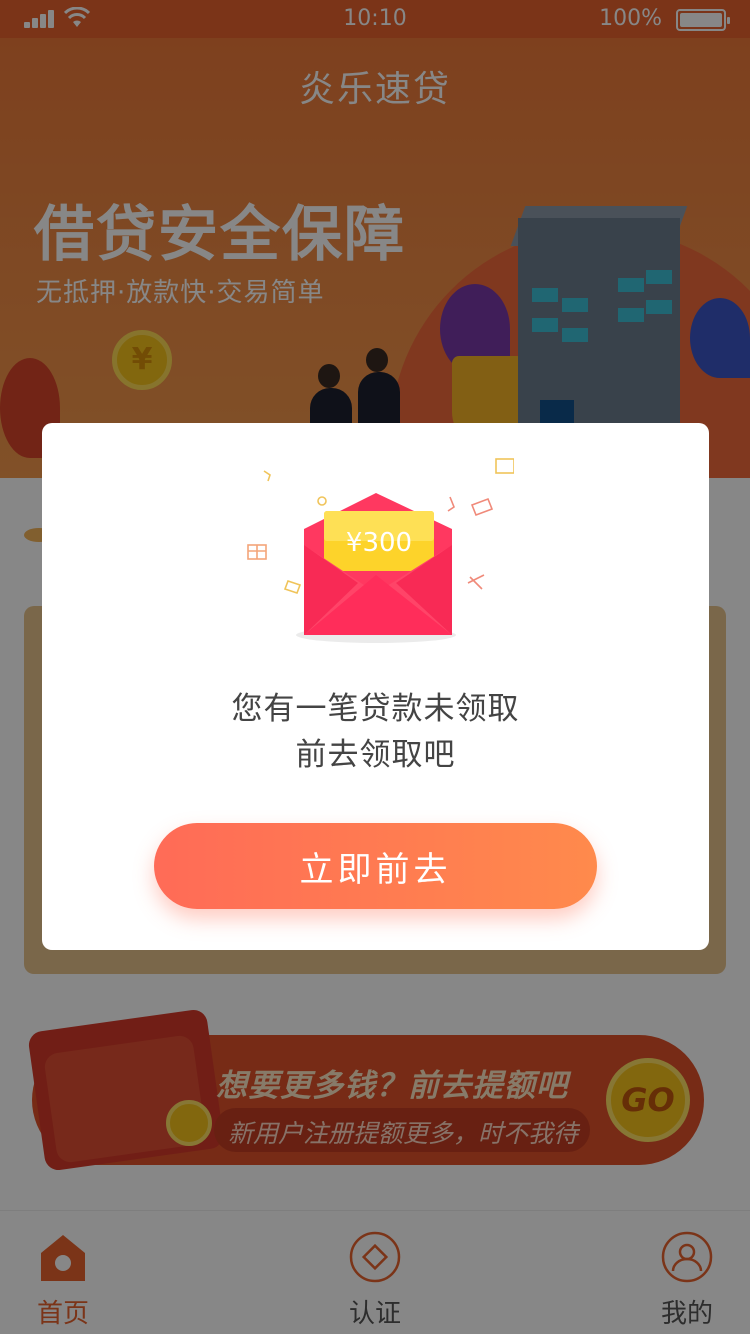  Describe the element at coordinates (375, 709) in the screenshot. I see `modal-message-line1: 您有一笔贷款未领取` at that location.